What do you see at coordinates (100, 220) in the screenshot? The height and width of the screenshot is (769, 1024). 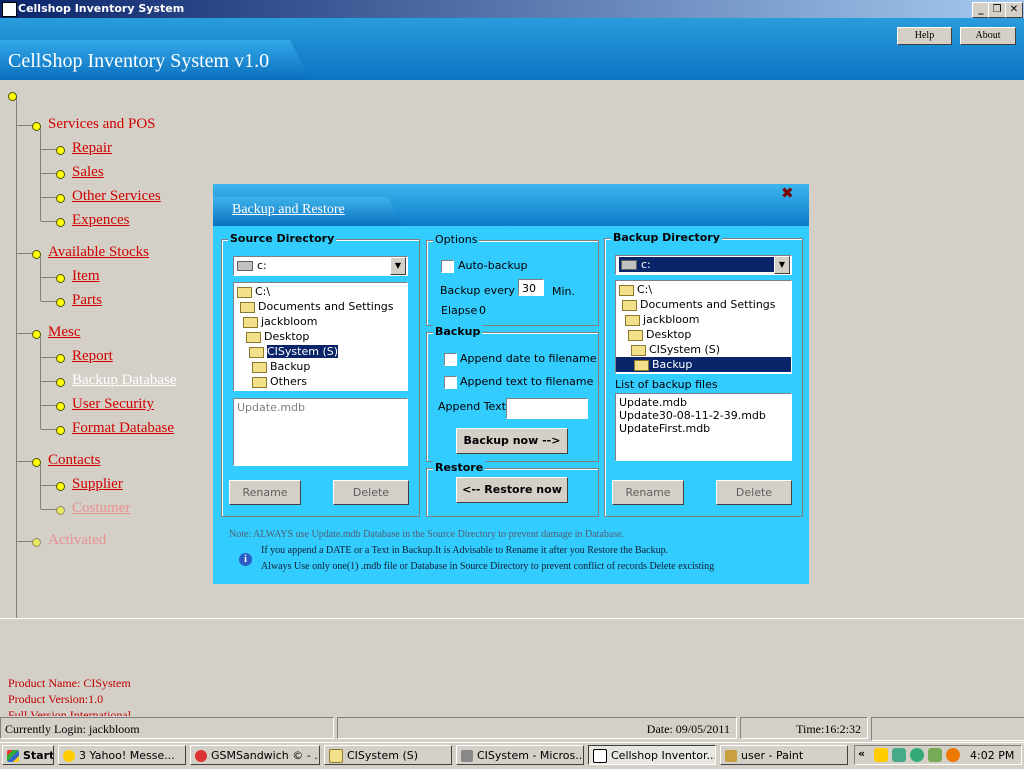 I see `tree-item-expences: Expences` at bounding box center [100, 220].